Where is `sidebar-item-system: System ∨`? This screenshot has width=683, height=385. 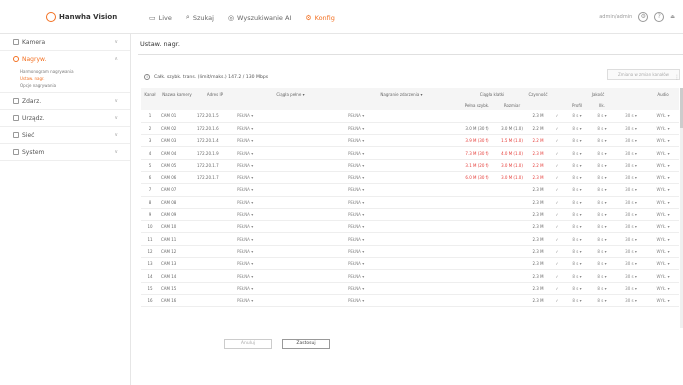 sidebar-item-system: System ∨ is located at coordinates (65, 152).